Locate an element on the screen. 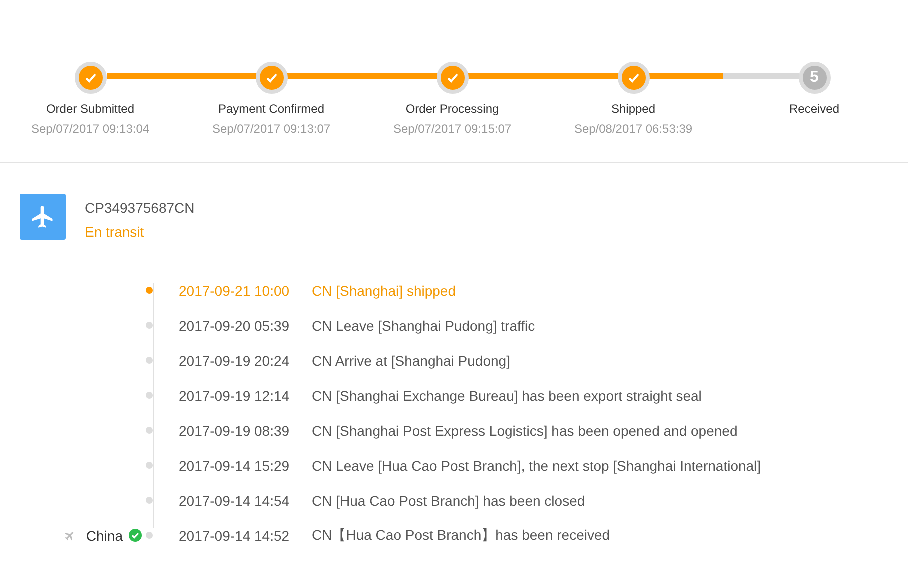  step-label: Order Processing is located at coordinates (453, 109).